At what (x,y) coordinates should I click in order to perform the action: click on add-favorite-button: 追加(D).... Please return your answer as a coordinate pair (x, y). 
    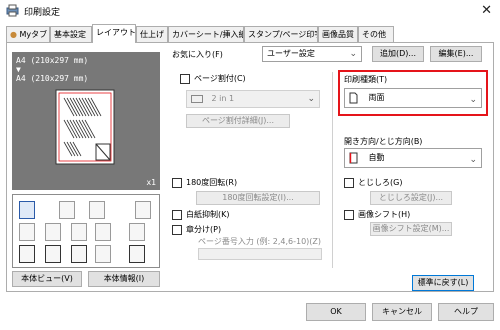
    Looking at the image, I should click on (398, 54).